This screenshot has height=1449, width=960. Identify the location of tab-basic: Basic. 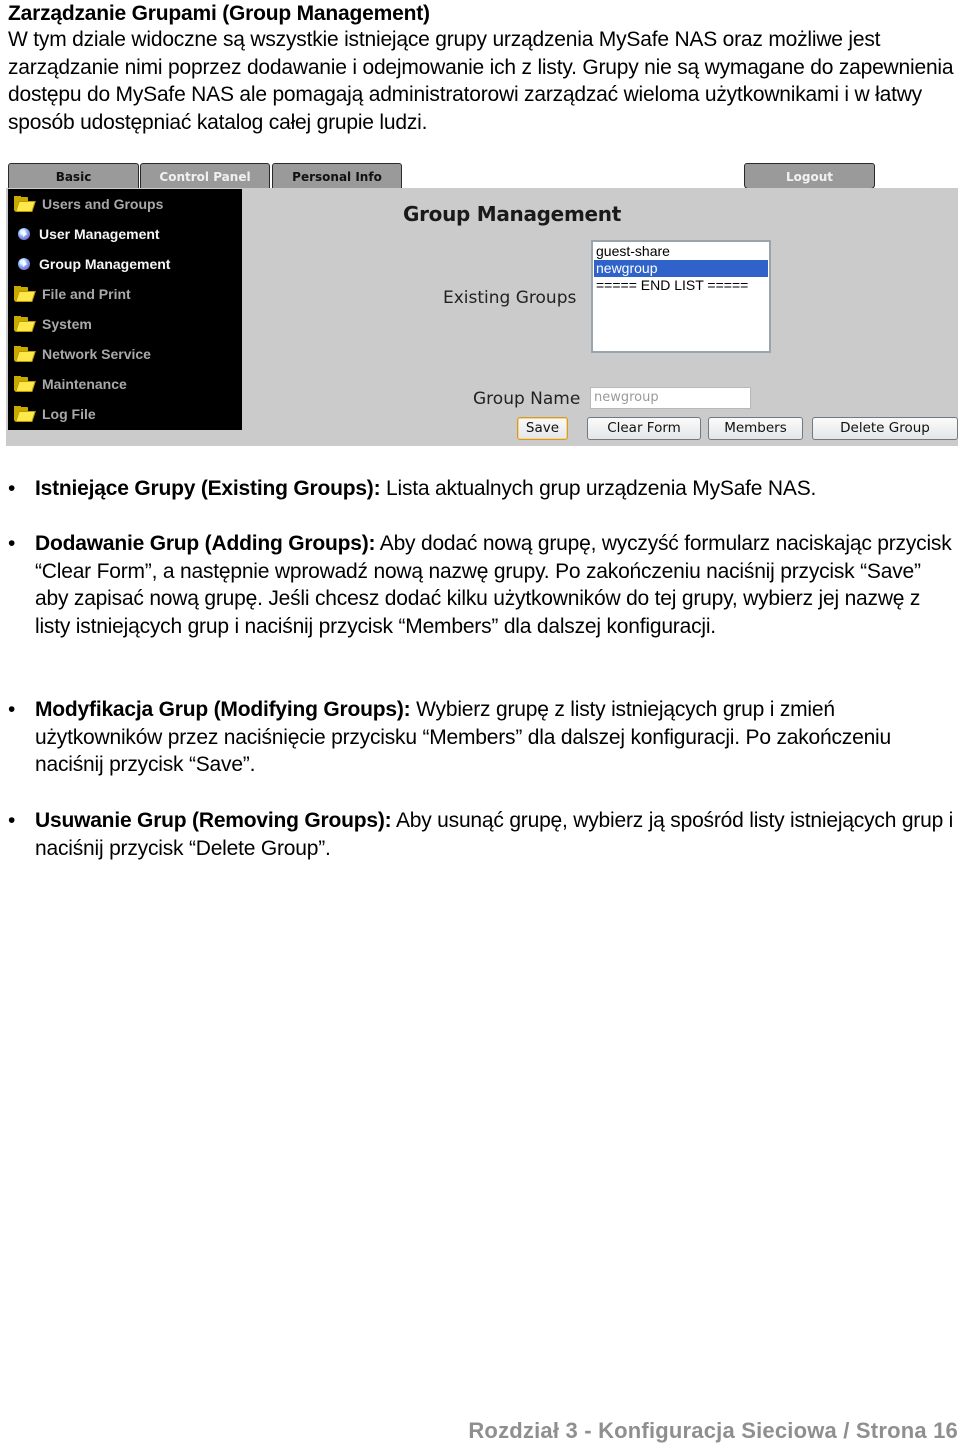
(73, 175).